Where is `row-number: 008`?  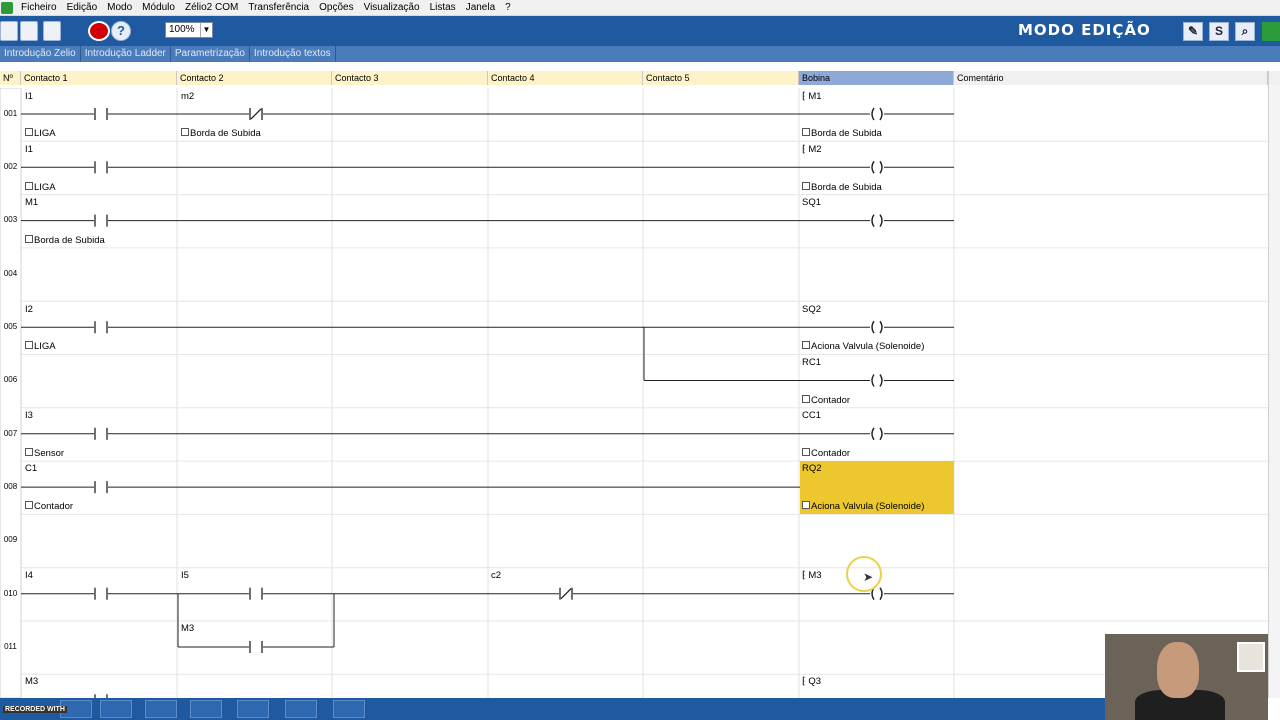
row-number: 008 is located at coordinates (10, 486).